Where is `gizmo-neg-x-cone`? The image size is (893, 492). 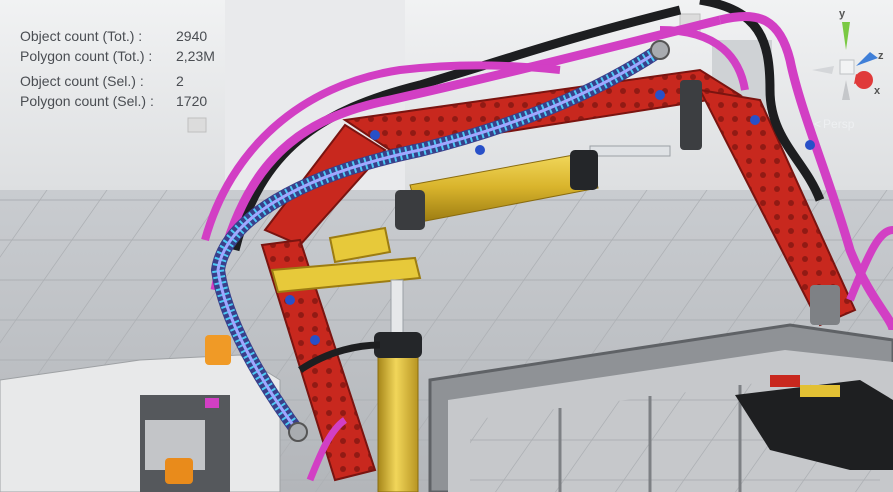
gizmo-neg-x-cone is located at coordinates (823, 70).